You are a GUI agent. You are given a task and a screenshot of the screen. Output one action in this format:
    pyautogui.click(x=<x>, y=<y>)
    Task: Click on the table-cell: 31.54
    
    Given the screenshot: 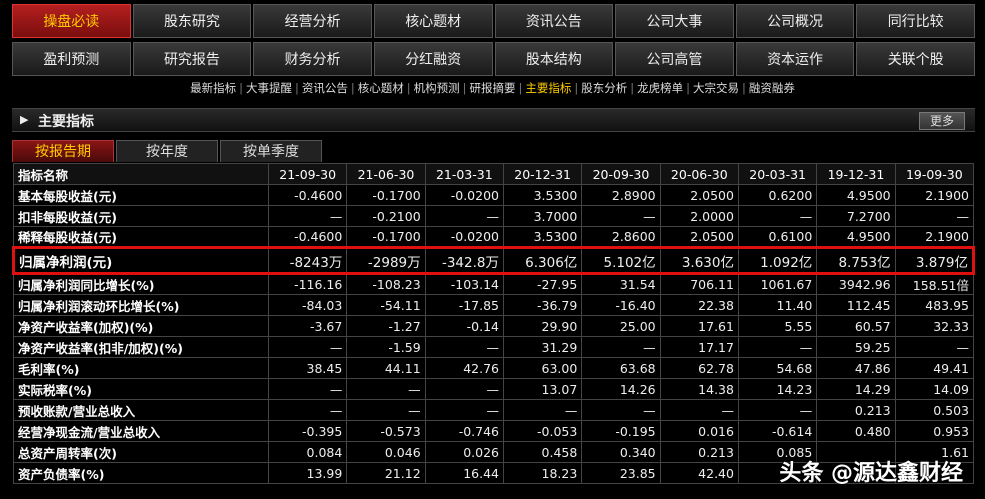 What is the action you would take?
    pyautogui.click(x=621, y=284)
    